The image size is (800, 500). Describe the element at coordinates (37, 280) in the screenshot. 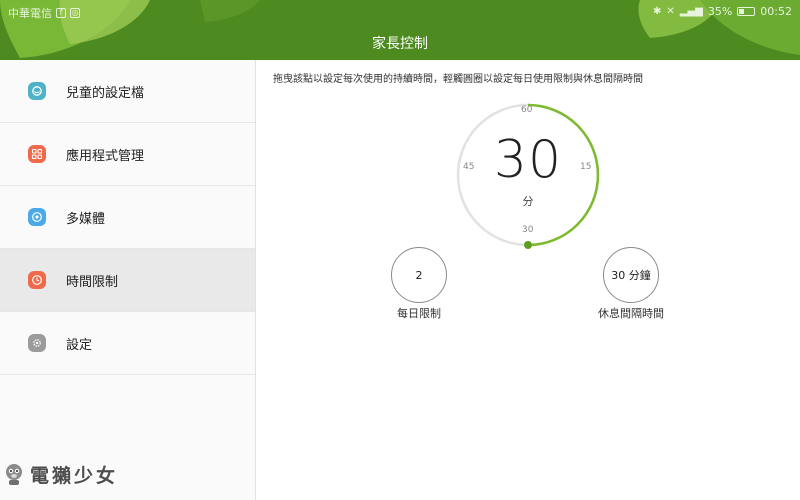

I see `clock-icon` at that location.